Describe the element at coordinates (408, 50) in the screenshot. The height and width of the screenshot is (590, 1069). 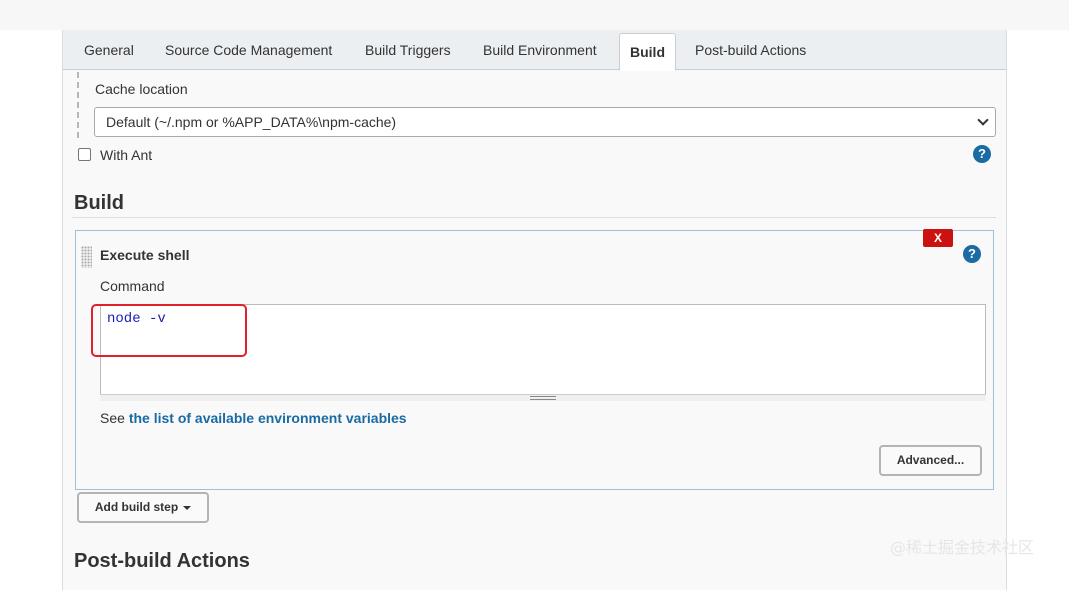
I see `tab-build-triggers: Build Triggers` at that location.